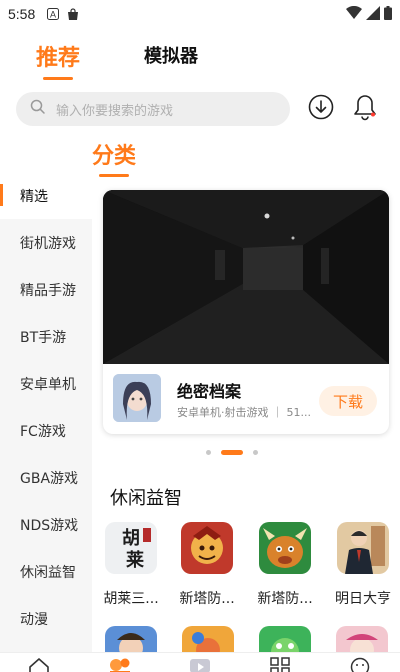 Image resolution: width=400 pixels, height=672 pixels. I want to click on battery-icon, so click(388, 15).